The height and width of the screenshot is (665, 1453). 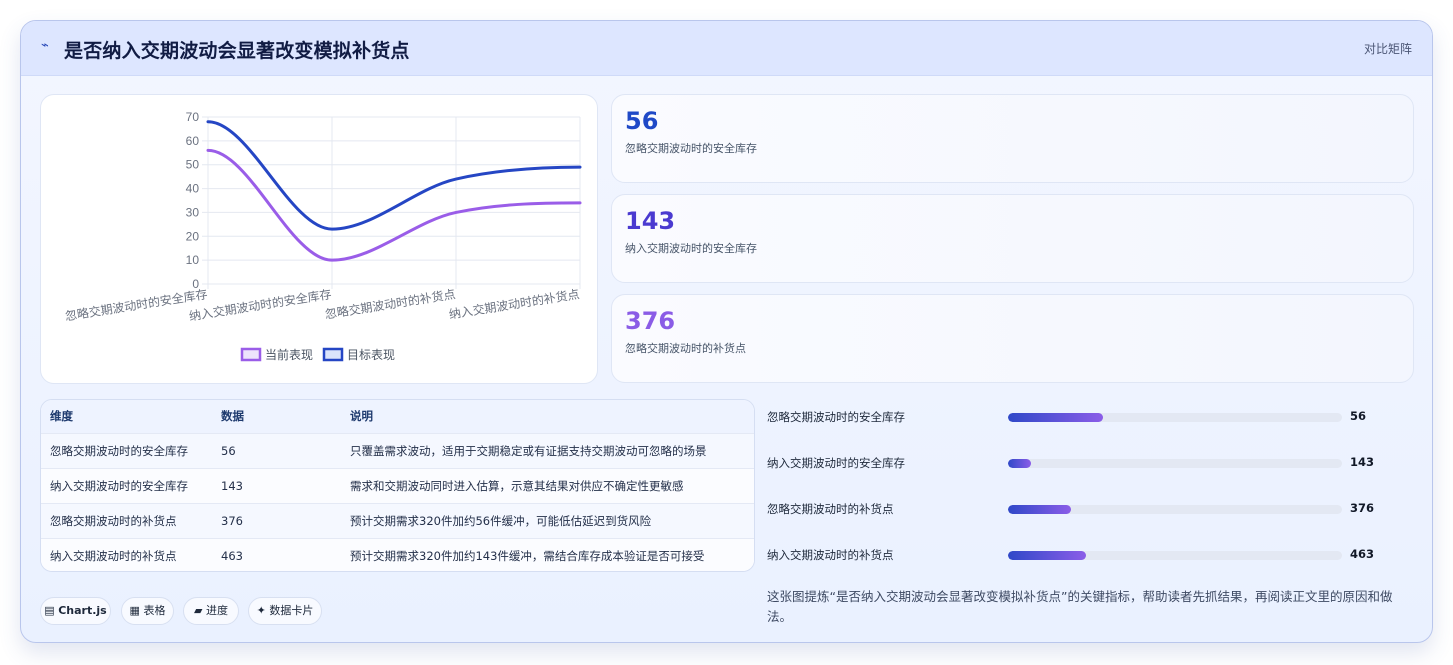 What do you see at coordinates (119, 450) in the screenshot?
I see `table-cell: 忽略交期波动时的安全库存` at bounding box center [119, 450].